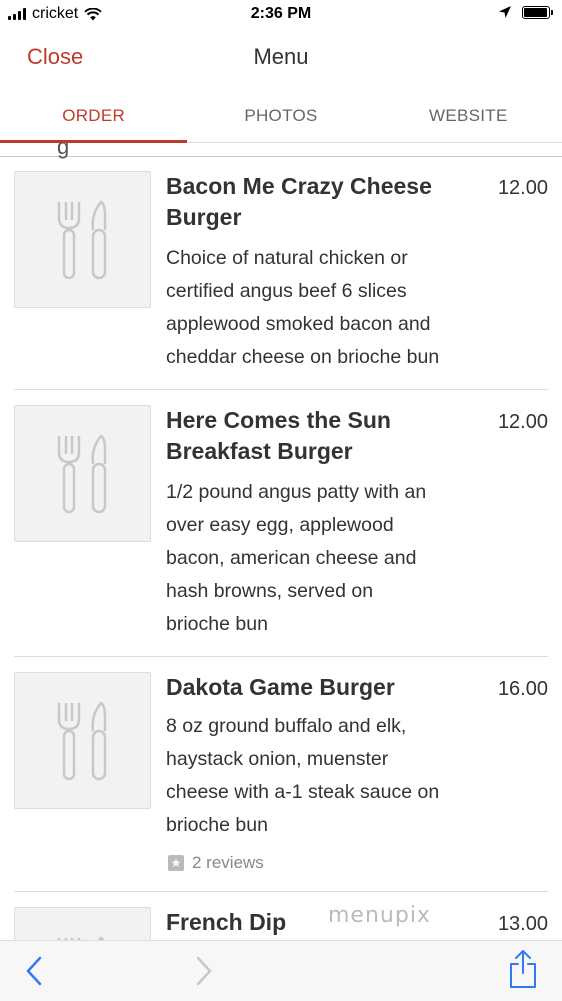  I want to click on tab-order: ORDER, so click(94, 114).